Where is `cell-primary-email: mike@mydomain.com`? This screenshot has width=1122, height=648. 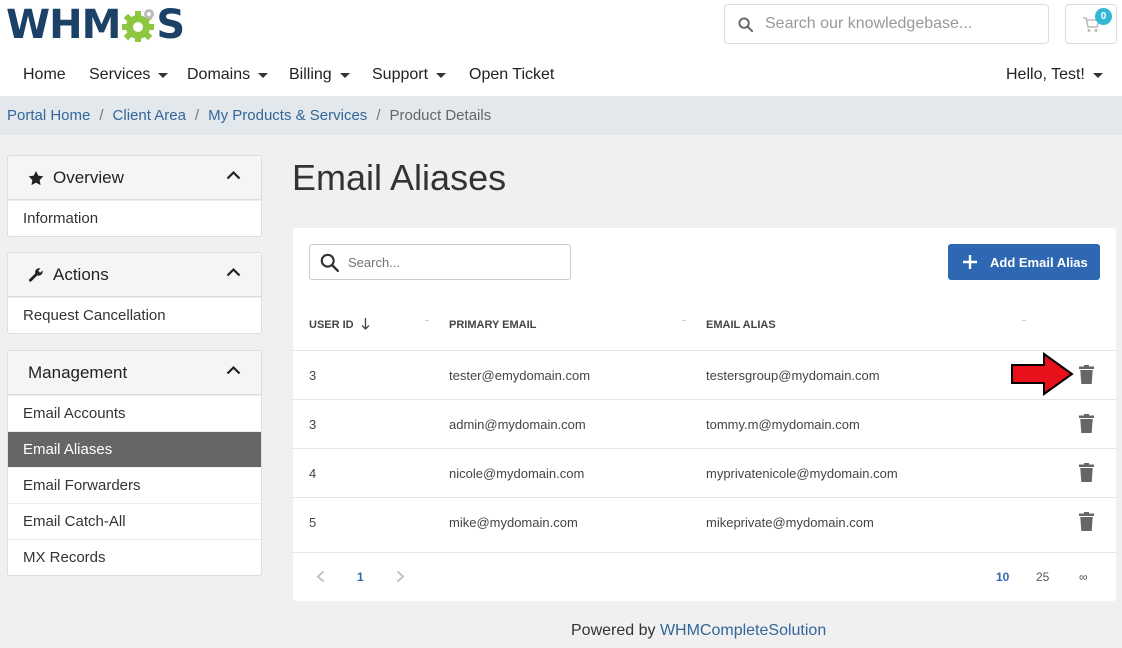
cell-primary-email: mike@mydomain.com is located at coordinates (513, 522).